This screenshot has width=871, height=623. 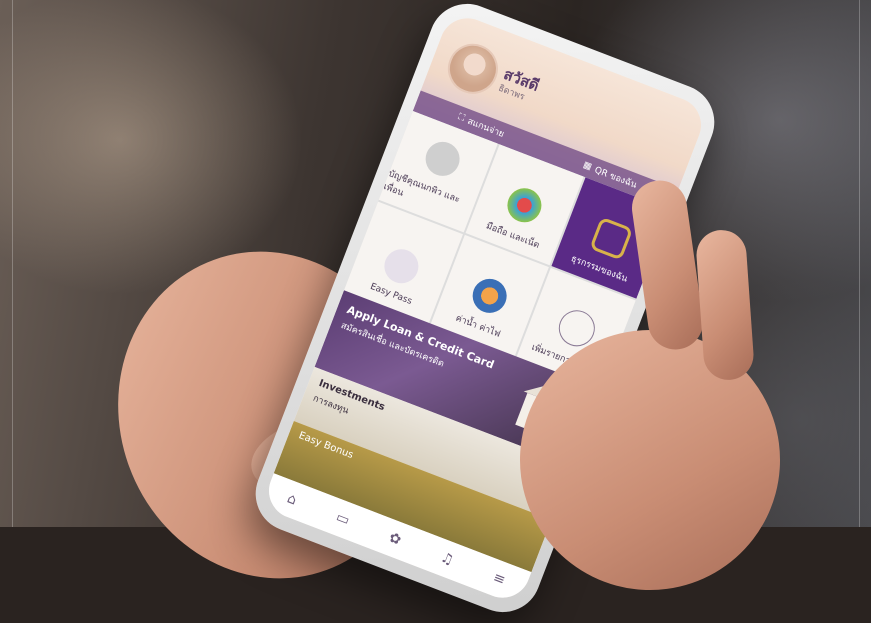 I want to click on utility-logos-icon, so click(x=489, y=295).